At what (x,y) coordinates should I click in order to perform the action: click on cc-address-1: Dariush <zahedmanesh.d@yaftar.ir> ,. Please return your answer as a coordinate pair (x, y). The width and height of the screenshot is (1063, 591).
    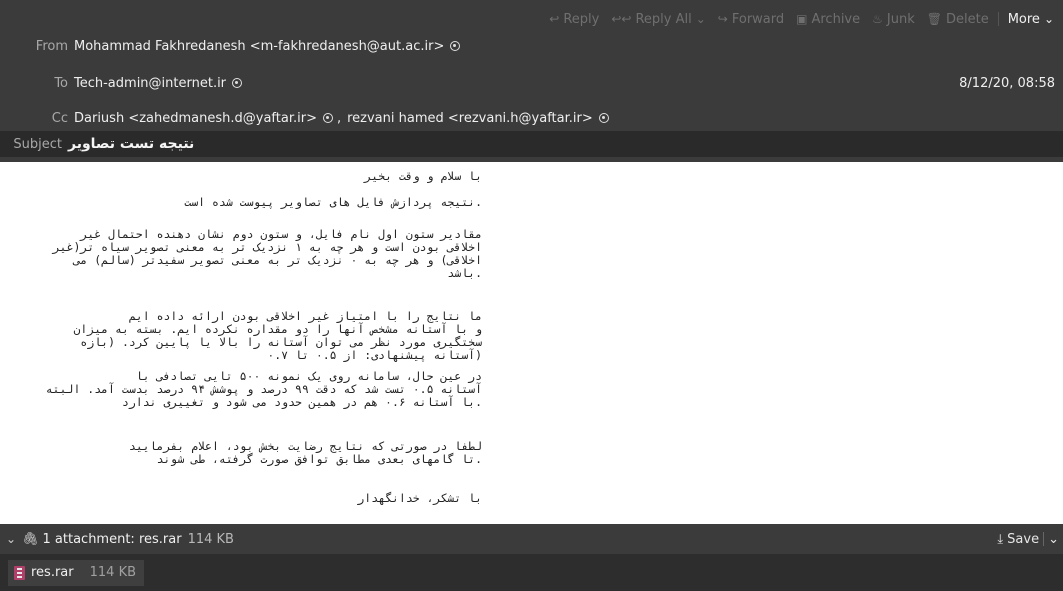
    Looking at the image, I should click on (207, 118).